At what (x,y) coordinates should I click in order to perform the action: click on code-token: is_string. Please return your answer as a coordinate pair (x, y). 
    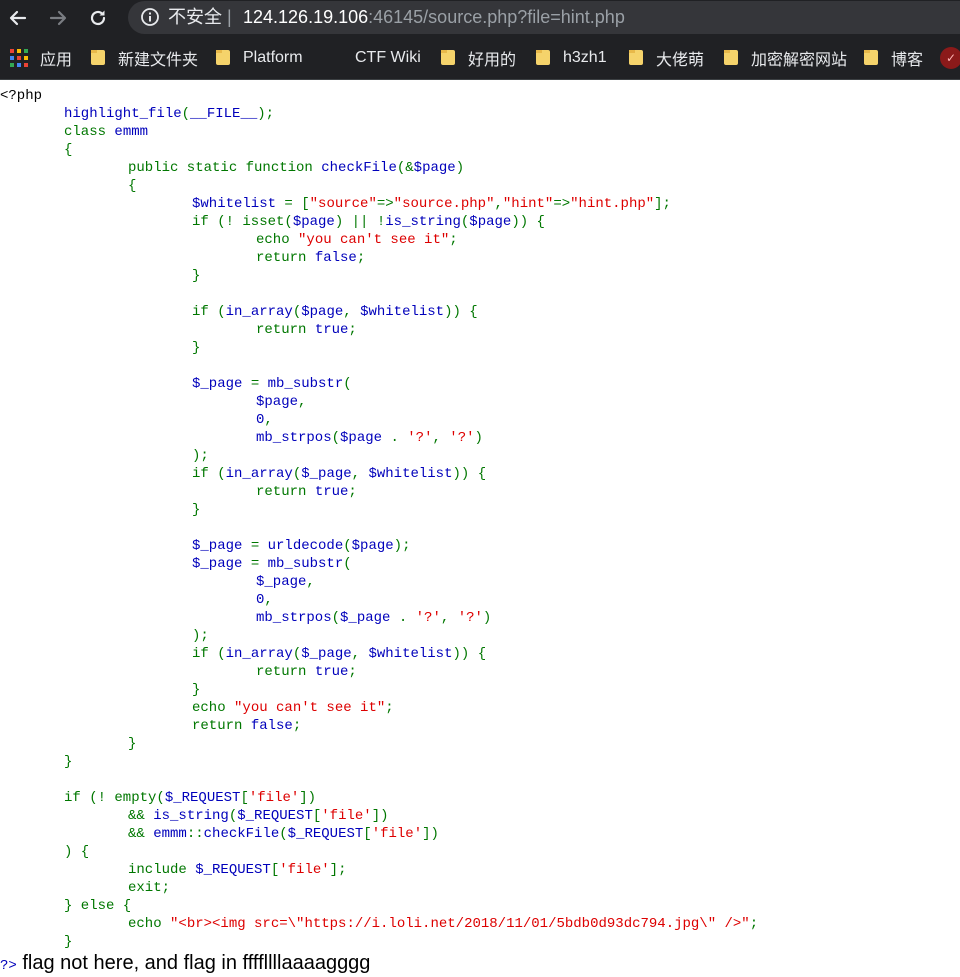
    Looking at the image, I should click on (191, 816).